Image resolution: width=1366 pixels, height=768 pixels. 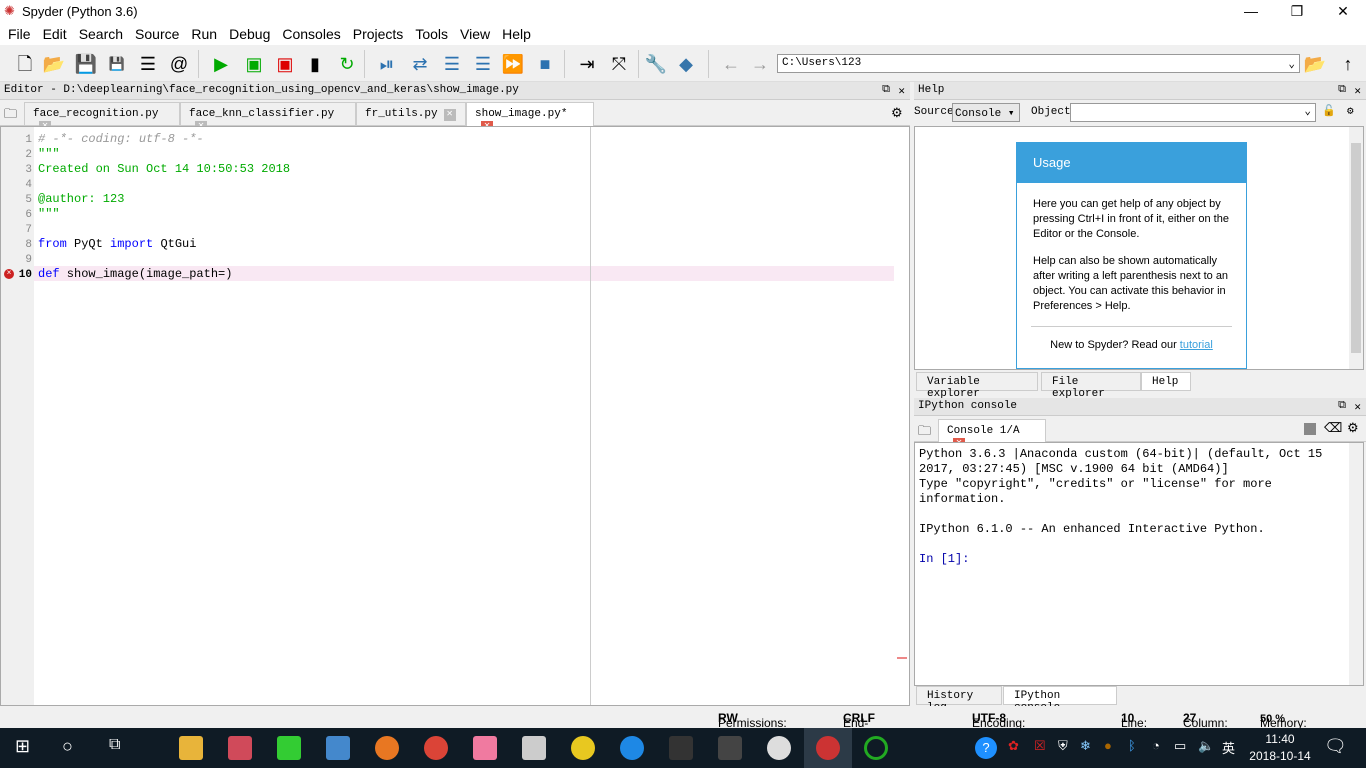 What do you see at coordinates (530, 117) in the screenshot?
I see `tab-show-image: show_image.py*✕` at bounding box center [530, 117].